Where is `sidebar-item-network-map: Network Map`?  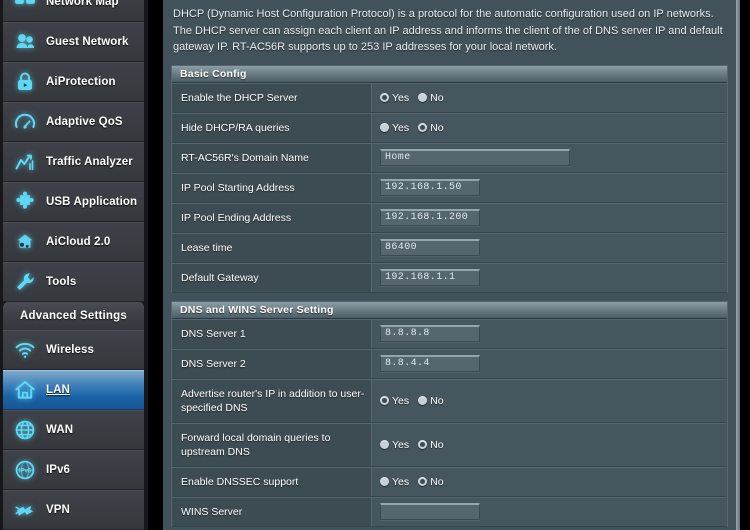 sidebar-item-network-map: Network Map is located at coordinates (73, 11).